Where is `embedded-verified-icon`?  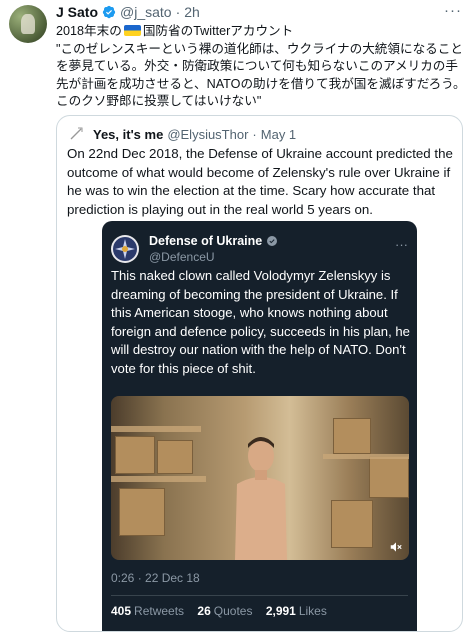
embedded-verified-icon is located at coordinates (272, 241).